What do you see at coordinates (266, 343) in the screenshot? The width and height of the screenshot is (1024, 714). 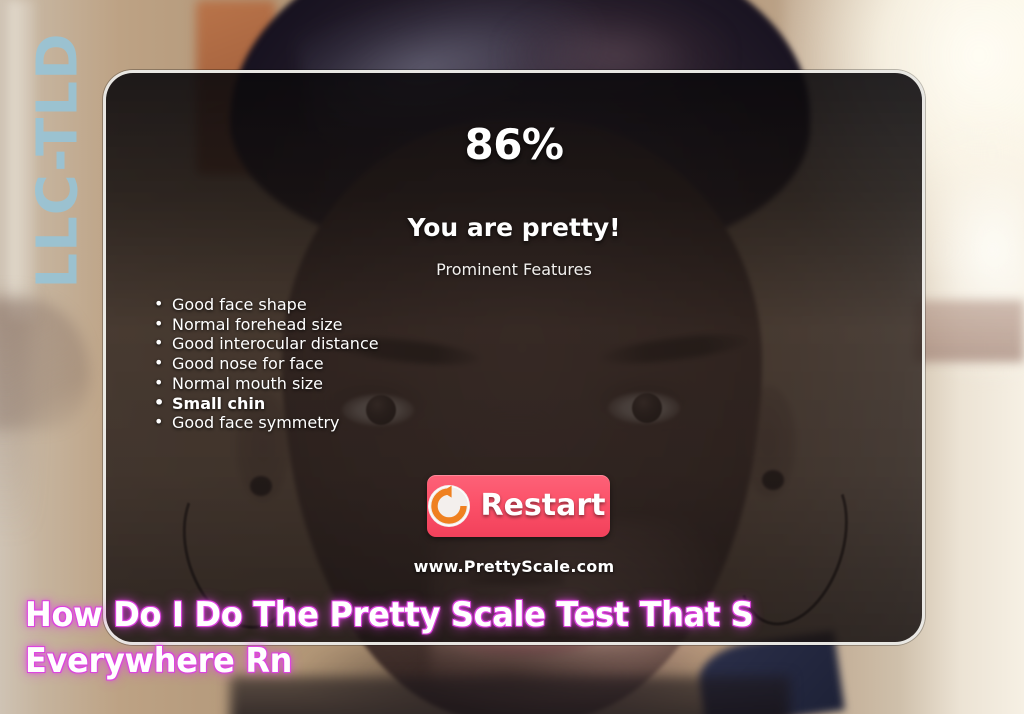 I see `feature-list-item: Good interocular distance` at bounding box center [266, 343].